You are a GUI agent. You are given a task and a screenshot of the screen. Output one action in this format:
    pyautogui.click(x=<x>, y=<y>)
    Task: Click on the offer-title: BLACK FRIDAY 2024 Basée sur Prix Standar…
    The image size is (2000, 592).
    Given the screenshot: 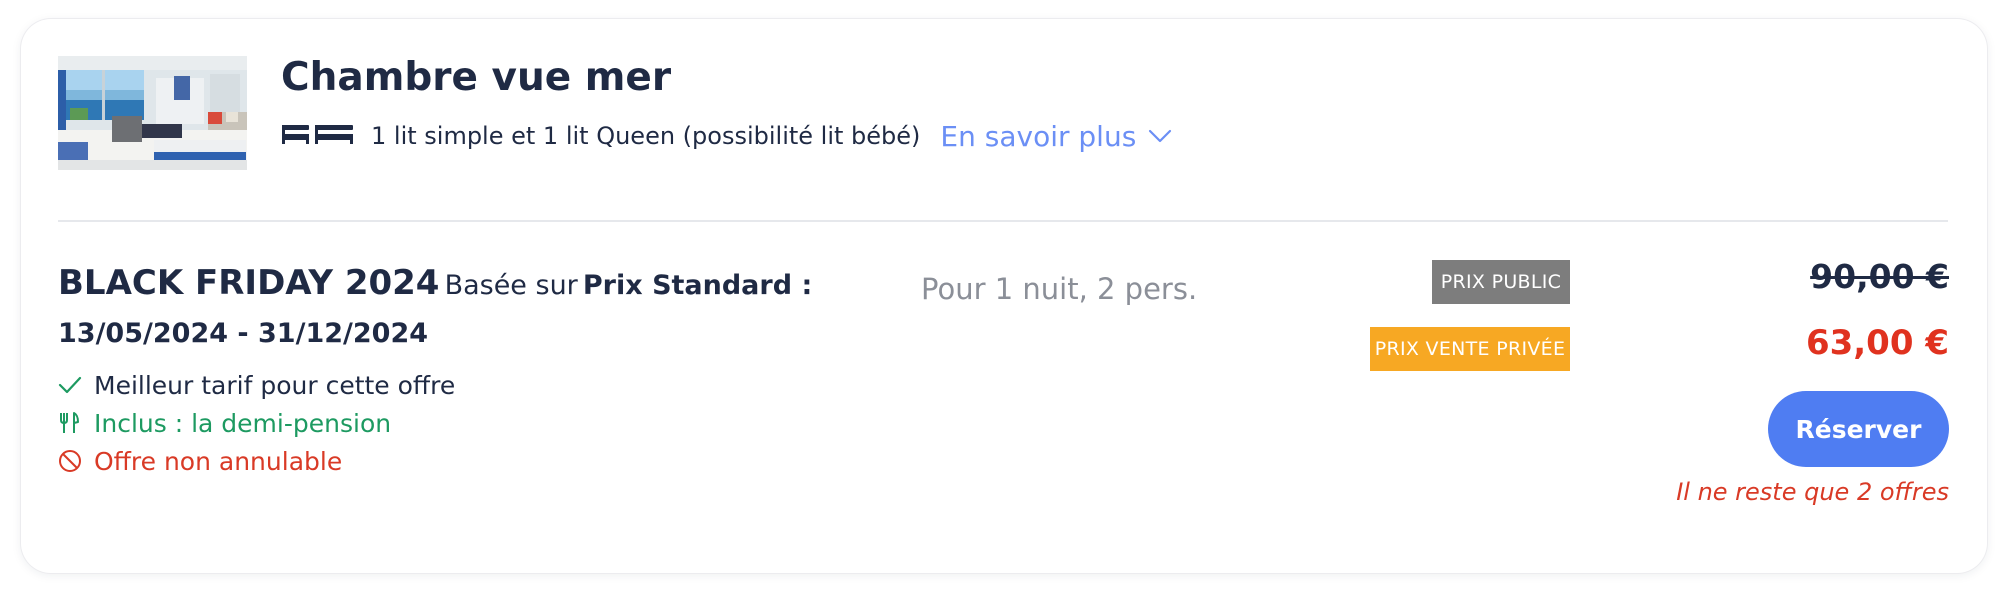 What is the action you would take?
    pyautogui.click(x=448, y=310)
    